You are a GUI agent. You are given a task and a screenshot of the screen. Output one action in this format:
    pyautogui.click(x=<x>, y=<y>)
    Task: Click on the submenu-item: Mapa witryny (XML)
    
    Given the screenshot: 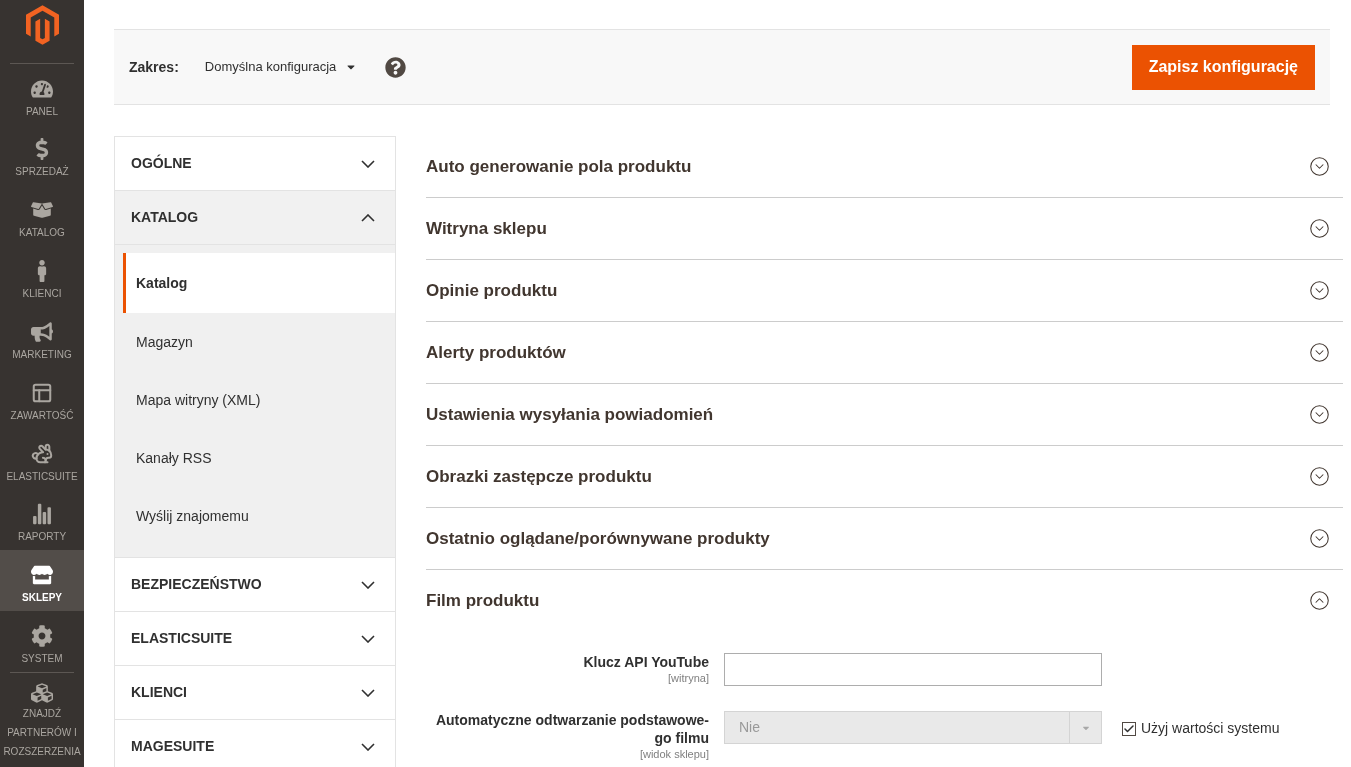 What is the action you would take?
    pyautogui.click(x=259, y=400)
    